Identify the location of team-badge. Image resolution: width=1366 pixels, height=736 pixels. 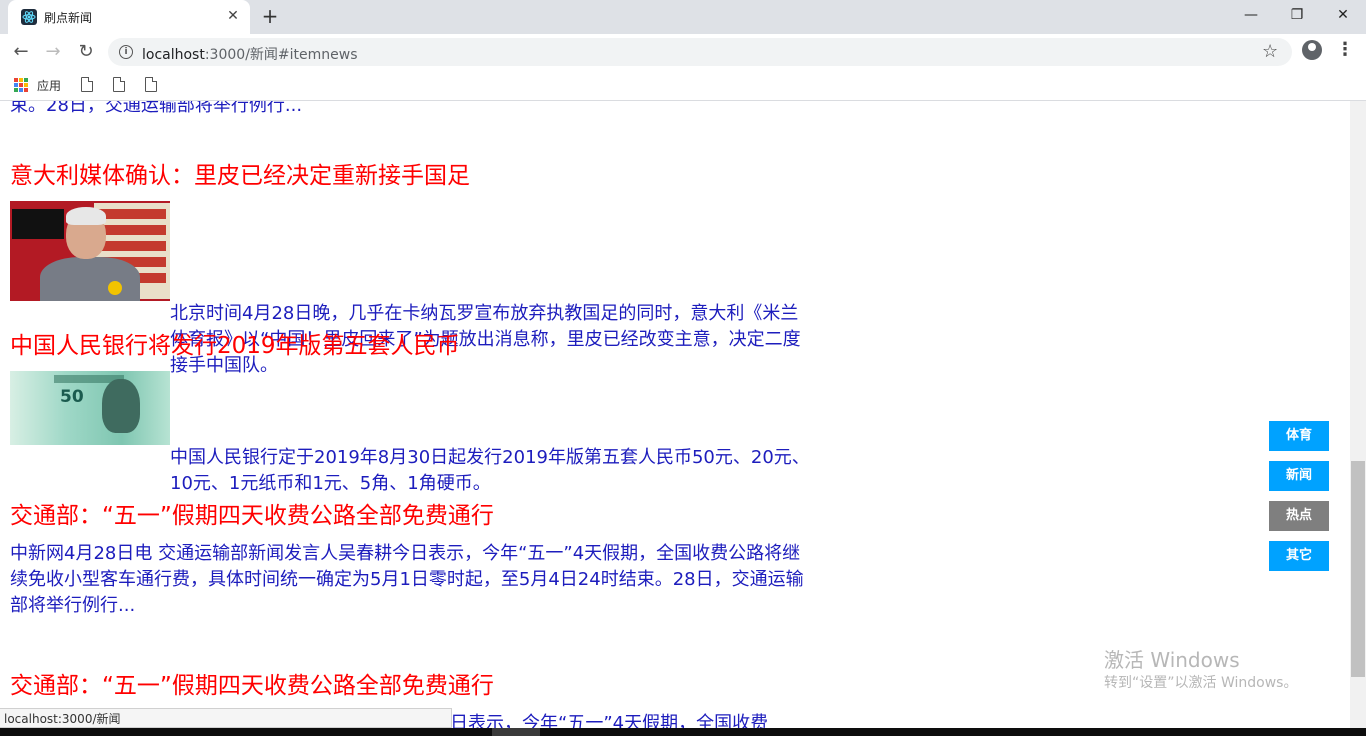
(115, 288).